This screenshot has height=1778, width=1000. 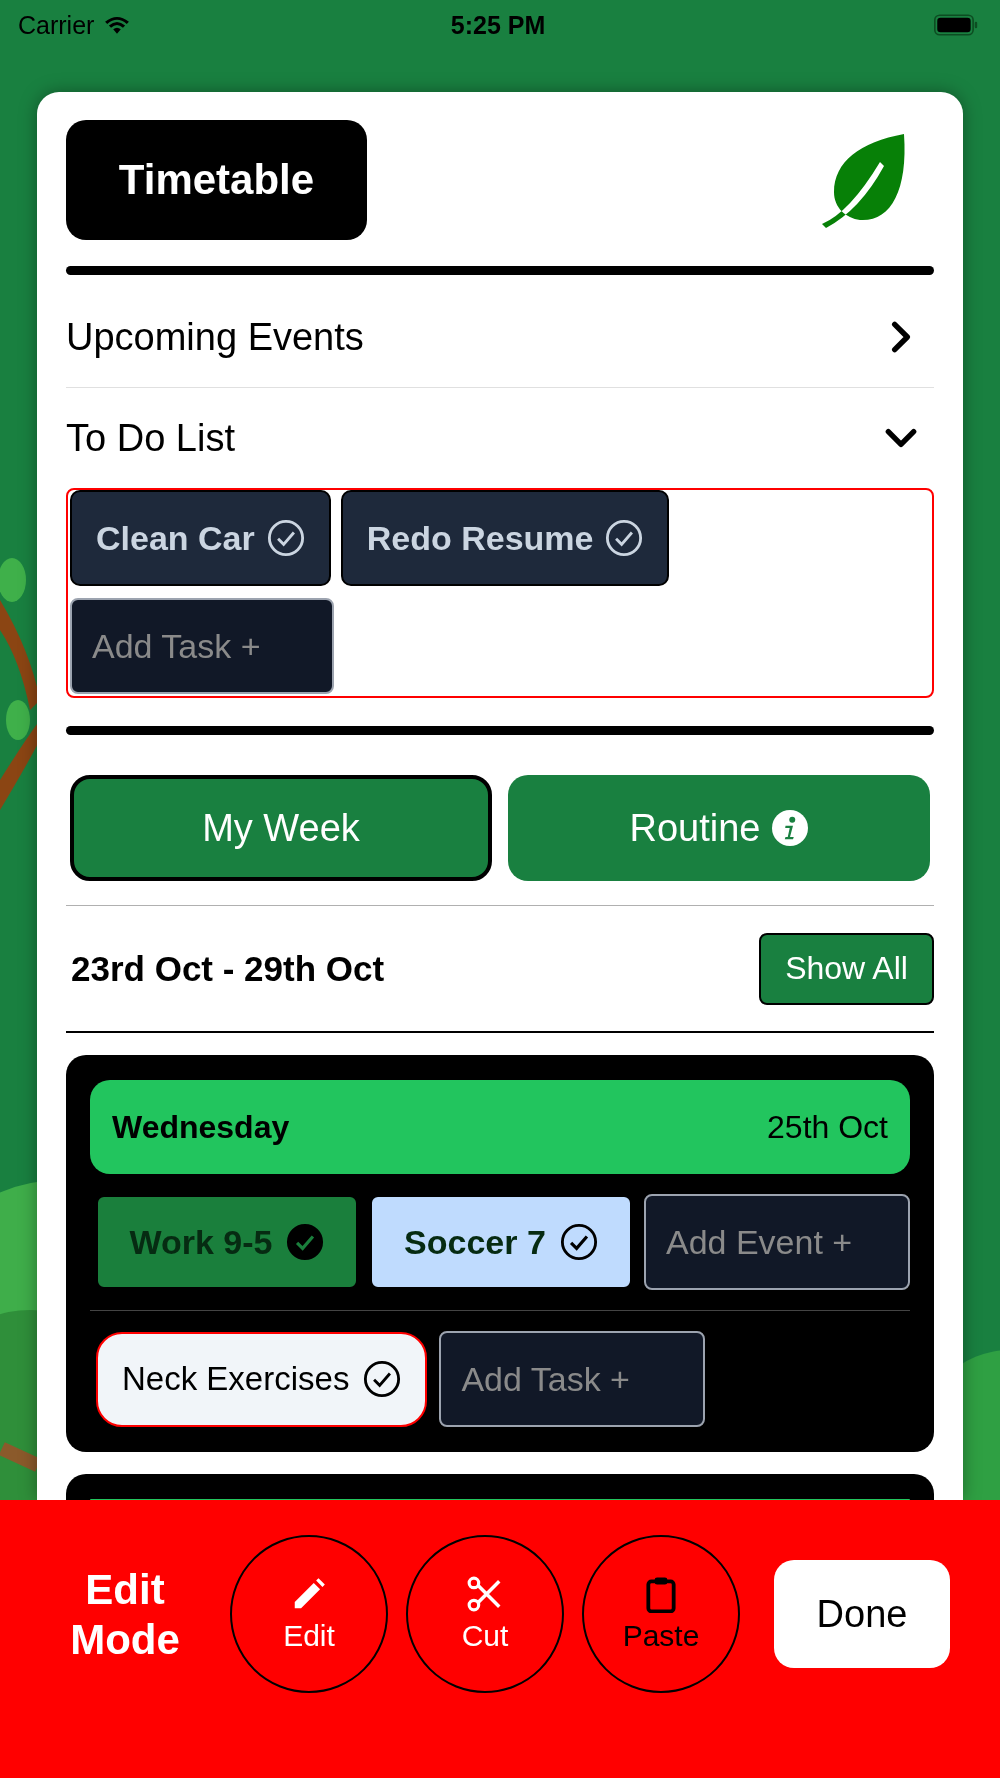 I want to click on section-row: Upcoming Events, so click(x=500, y=337).